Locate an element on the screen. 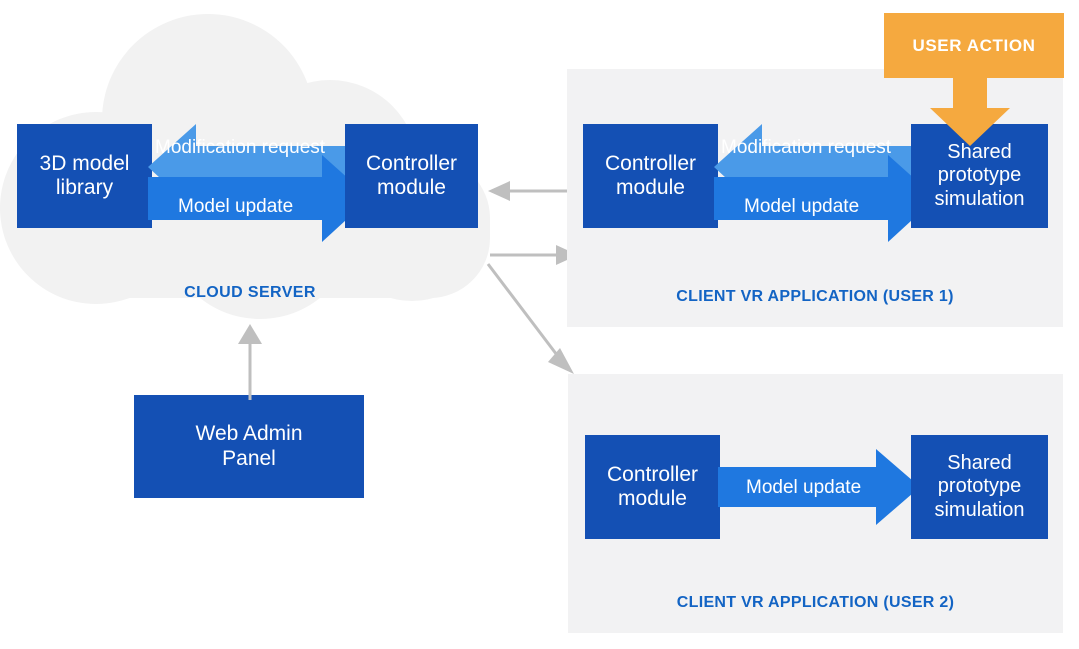 Image resolution: width=1079 pixels, height=649 pixels. box-client2-controller-module-line1: Controller is located at coordinates (652, 474).